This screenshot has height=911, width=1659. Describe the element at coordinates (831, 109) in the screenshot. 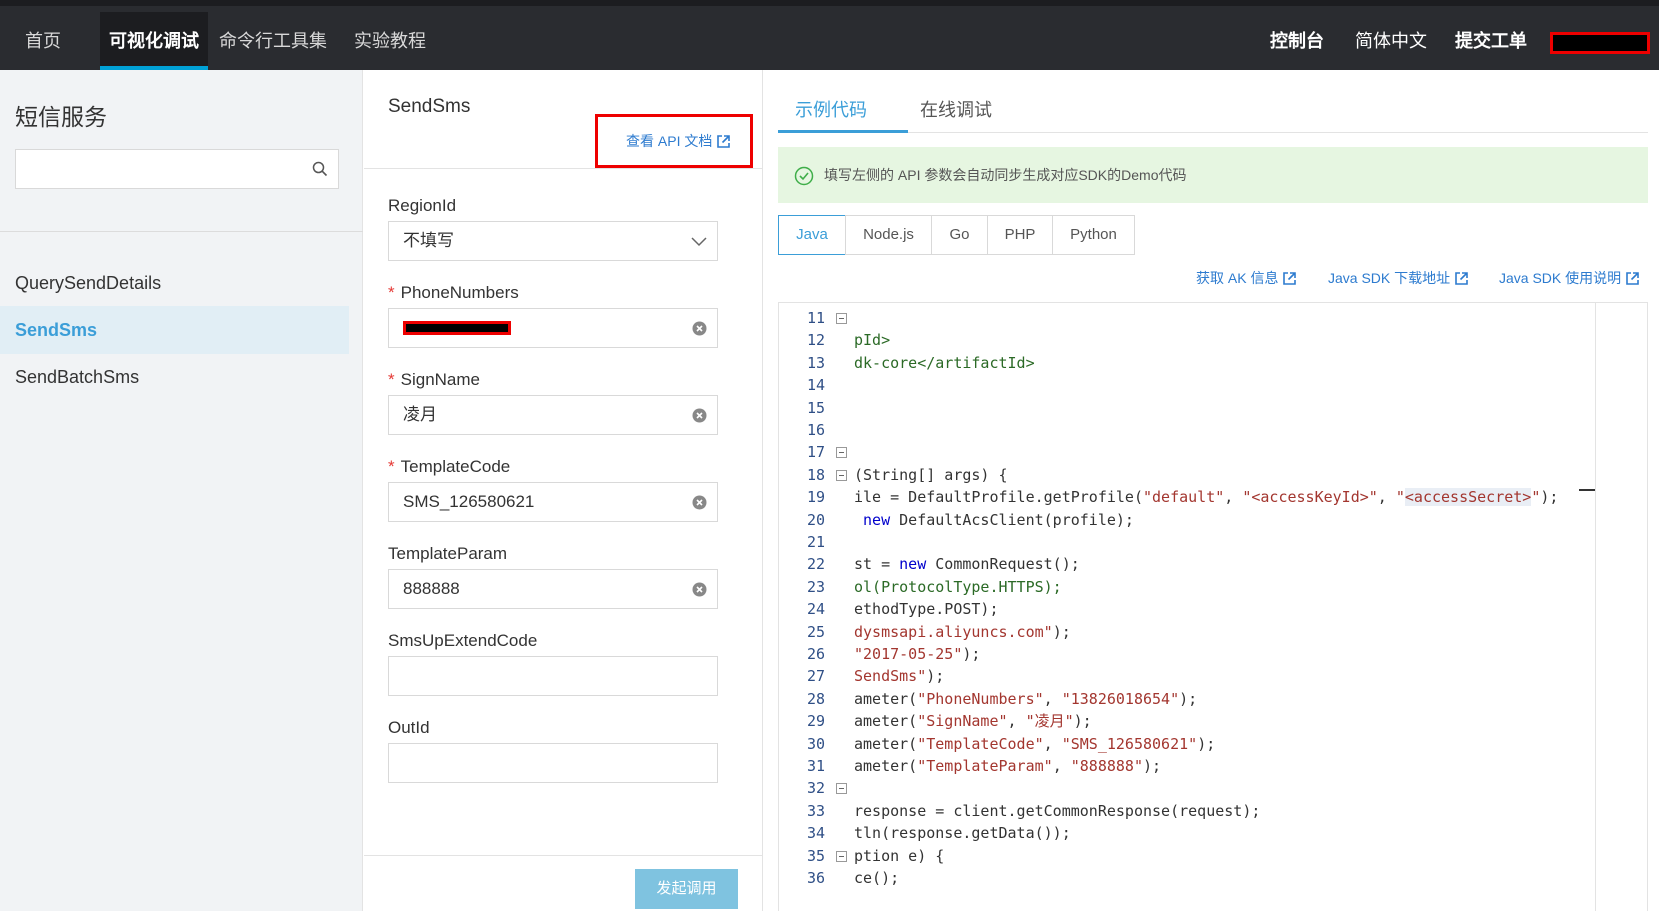

I see `tab-sample-code: 示例代码` at that location.